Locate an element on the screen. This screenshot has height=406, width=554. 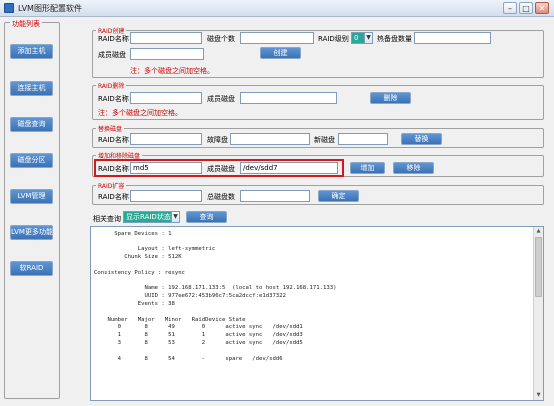
total-disks-input is located at coordinates (275, 196).